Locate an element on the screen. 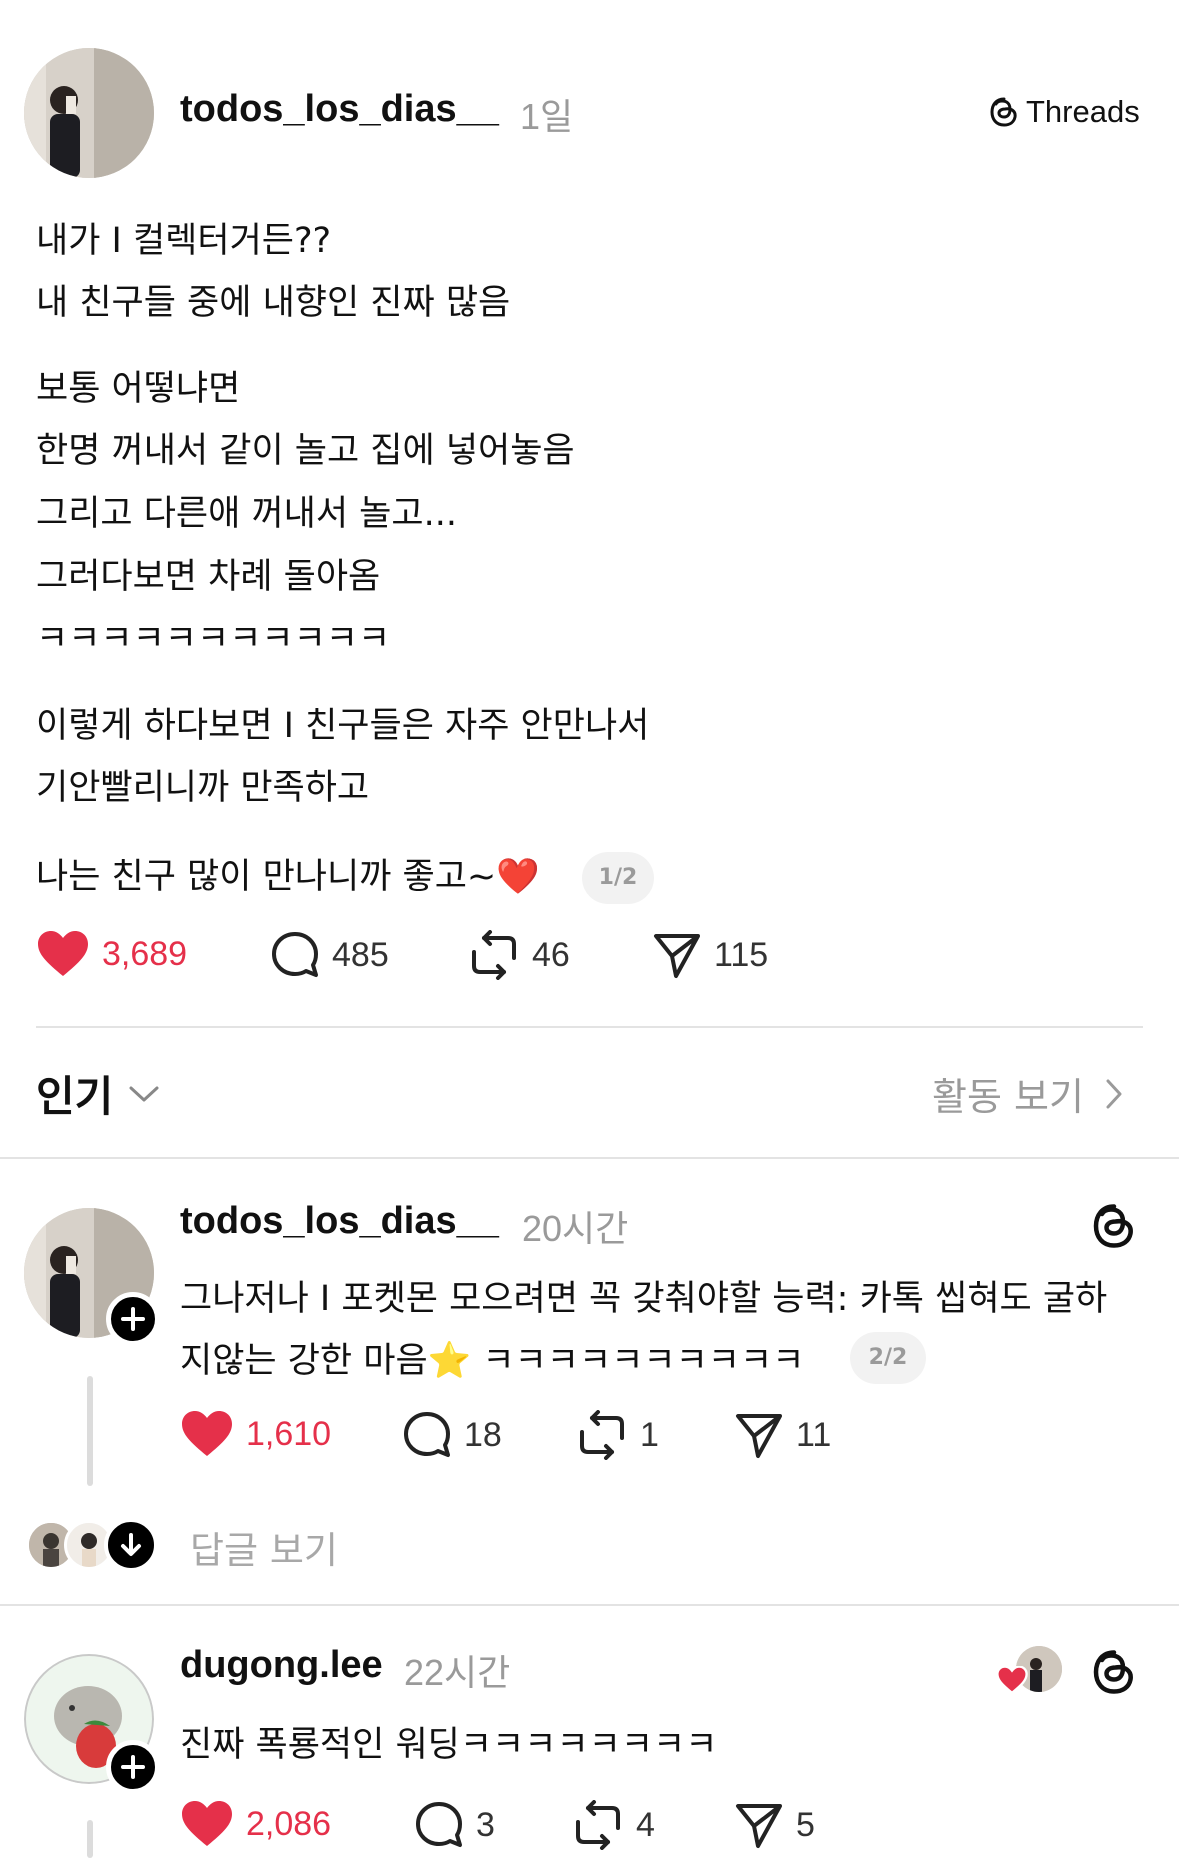 The image size is (1179, 1858). post-line-1: 내가 I 컬렉터거든?? is located at coordinates (184, 241).